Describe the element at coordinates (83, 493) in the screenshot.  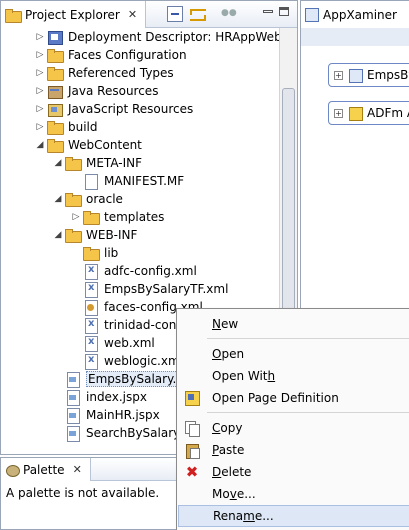
I see `palette-message: A palette is not available.` at that location.